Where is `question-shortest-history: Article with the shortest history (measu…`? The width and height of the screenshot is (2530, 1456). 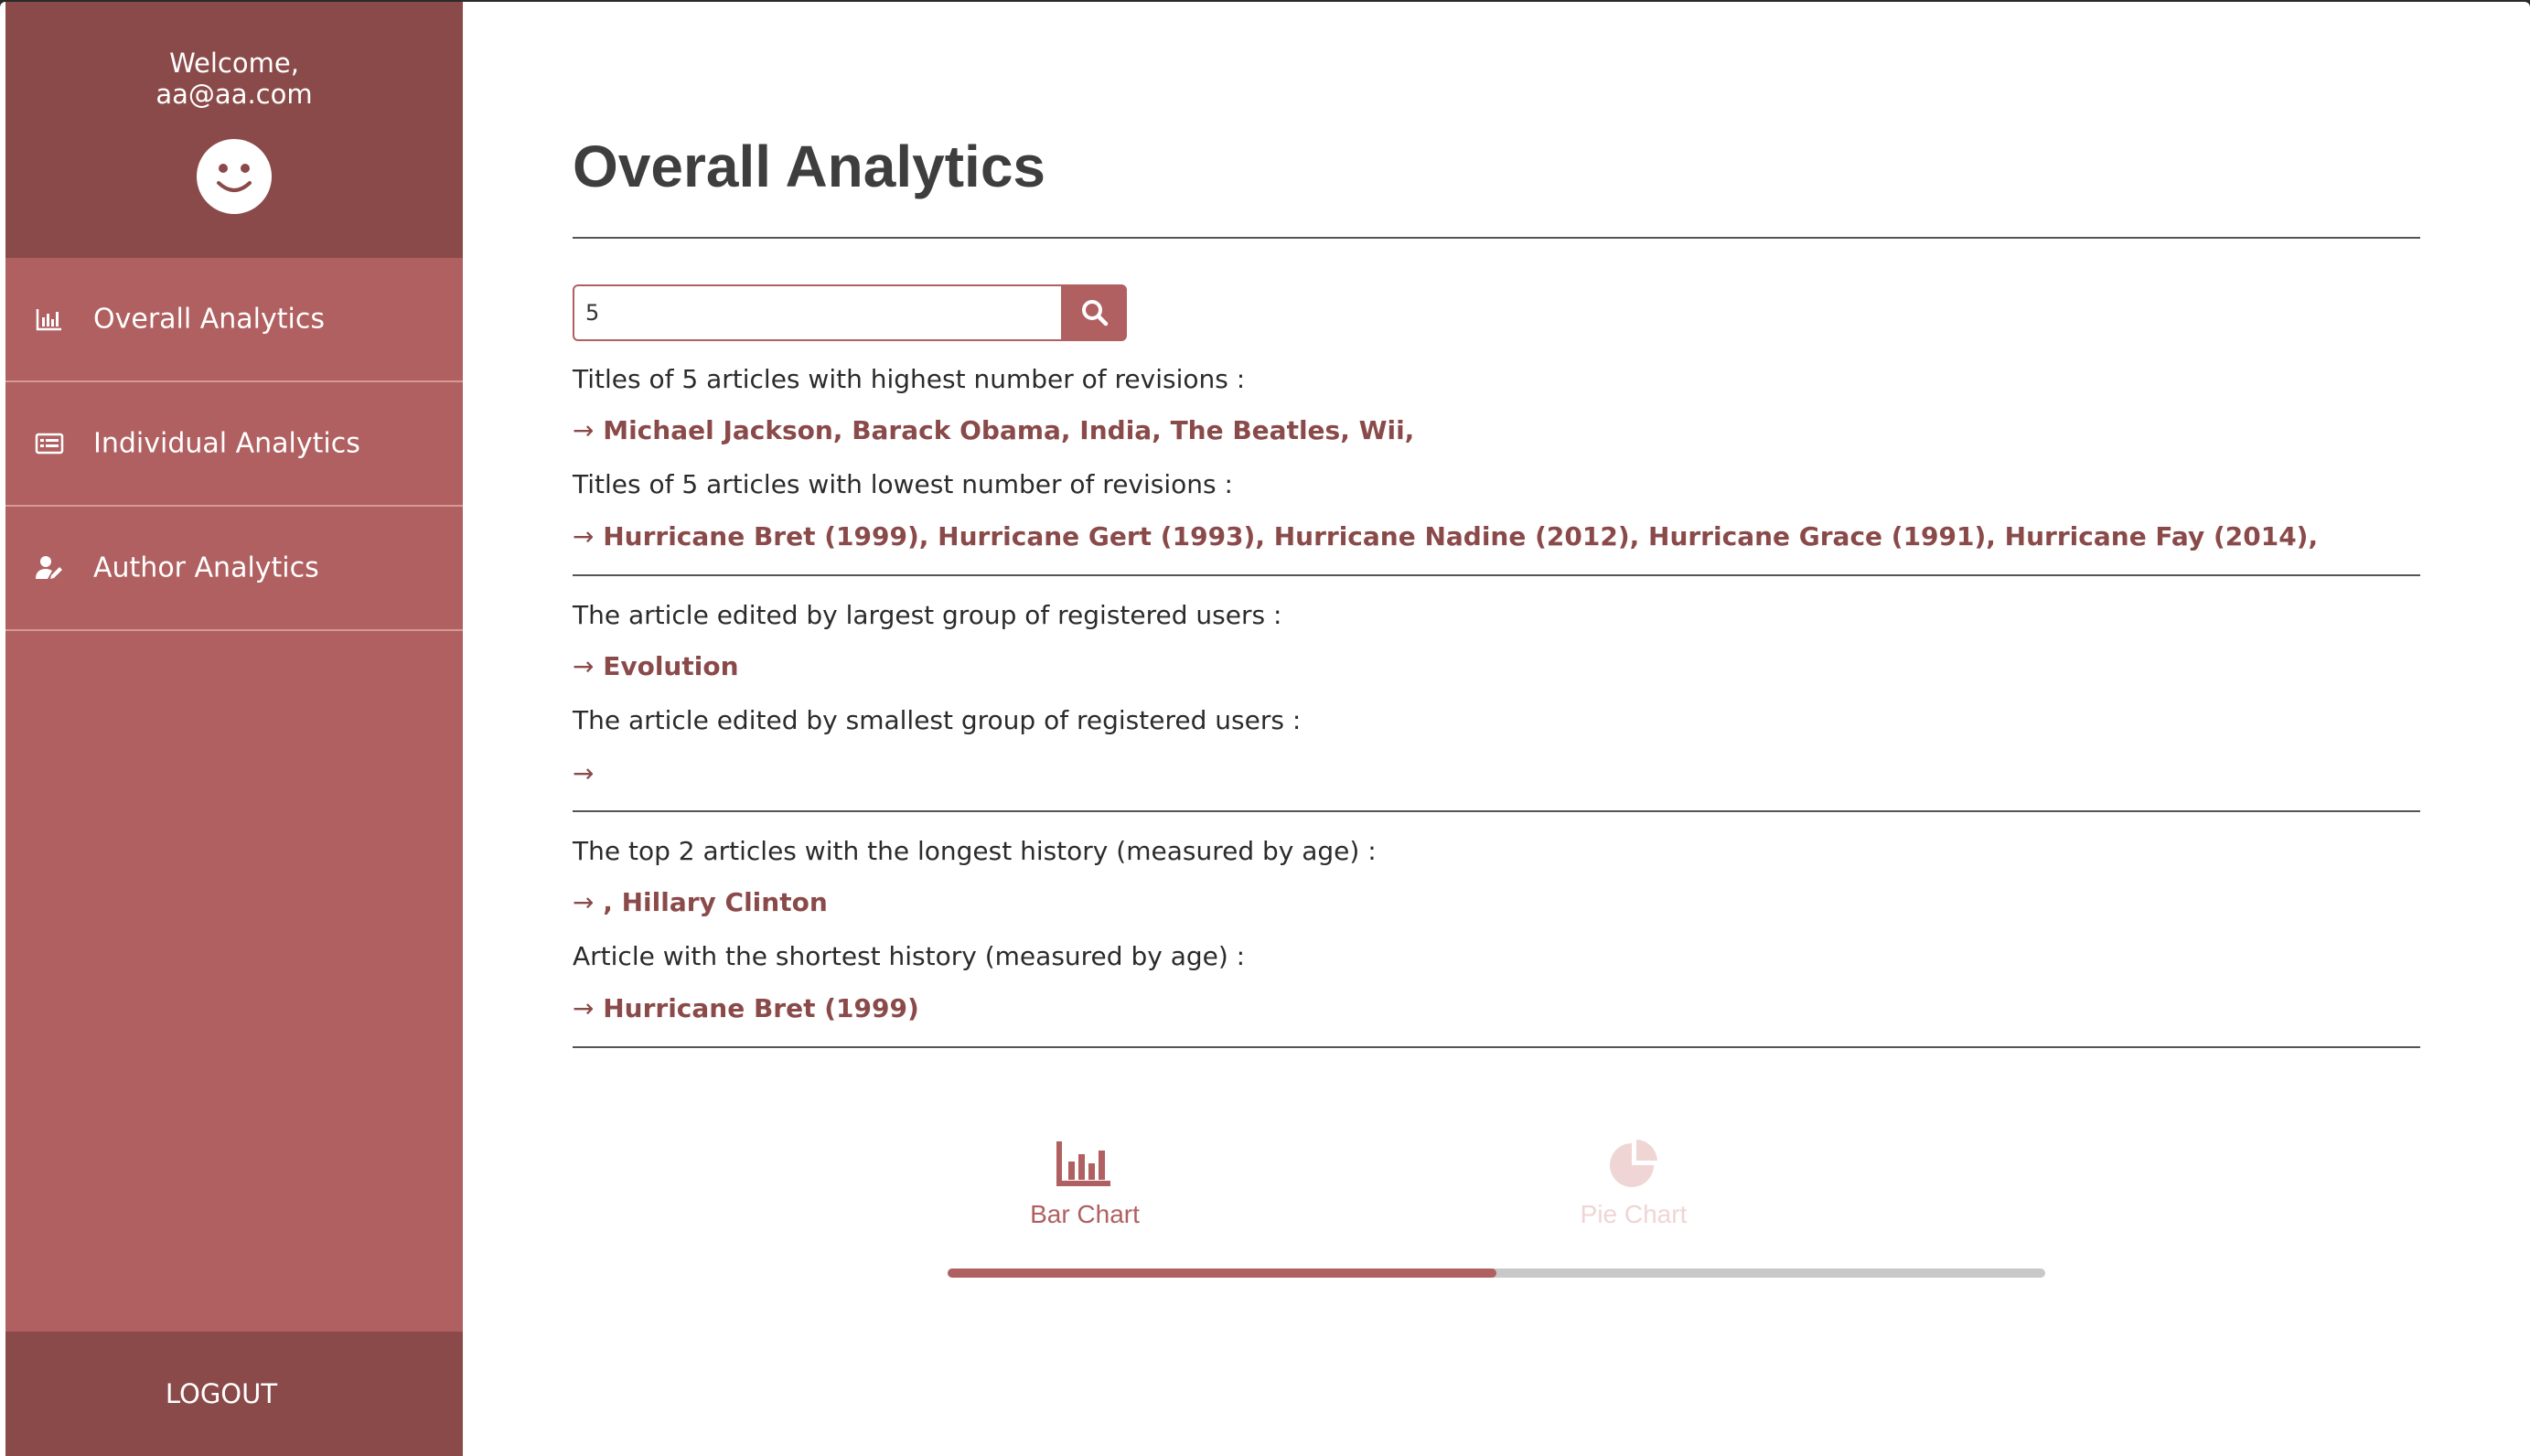 question-shortest-history: Article with the shortest history (measu… is located at coordinates (909, 956).